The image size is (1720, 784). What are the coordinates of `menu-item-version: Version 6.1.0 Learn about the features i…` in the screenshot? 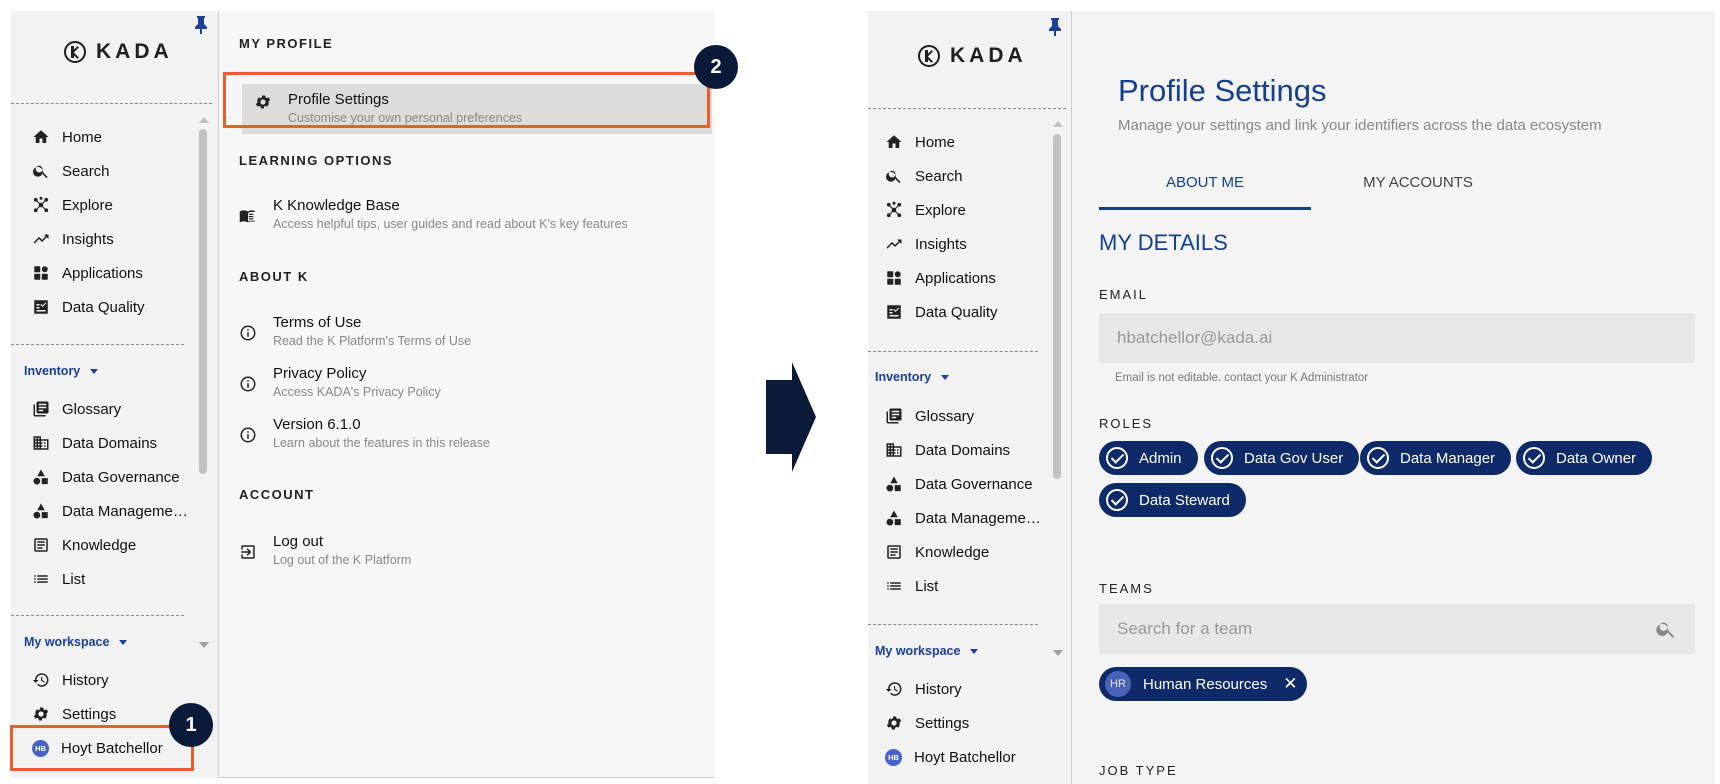 It's located at (364, 434).